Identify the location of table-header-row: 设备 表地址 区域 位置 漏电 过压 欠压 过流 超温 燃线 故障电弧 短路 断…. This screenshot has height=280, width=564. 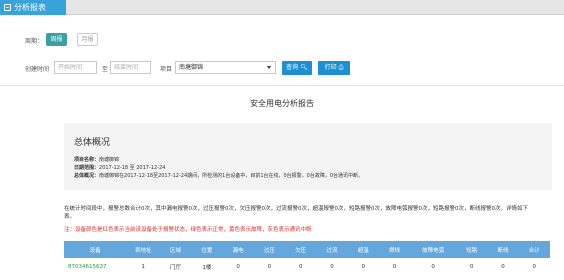
(307, 249).